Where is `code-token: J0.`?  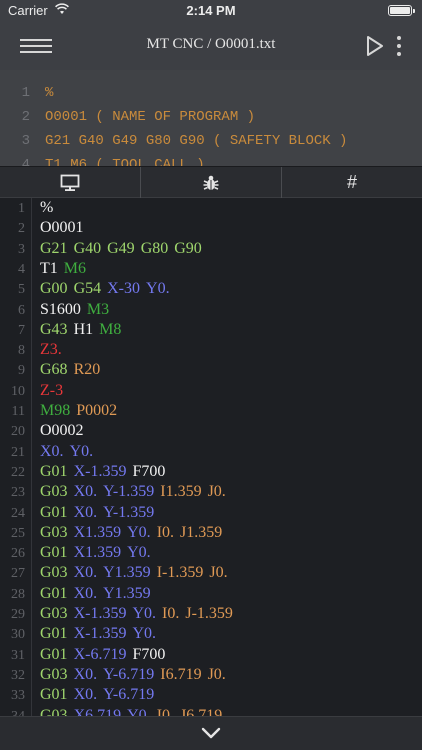 code-token: J0. is located at coordinates (216, 492).